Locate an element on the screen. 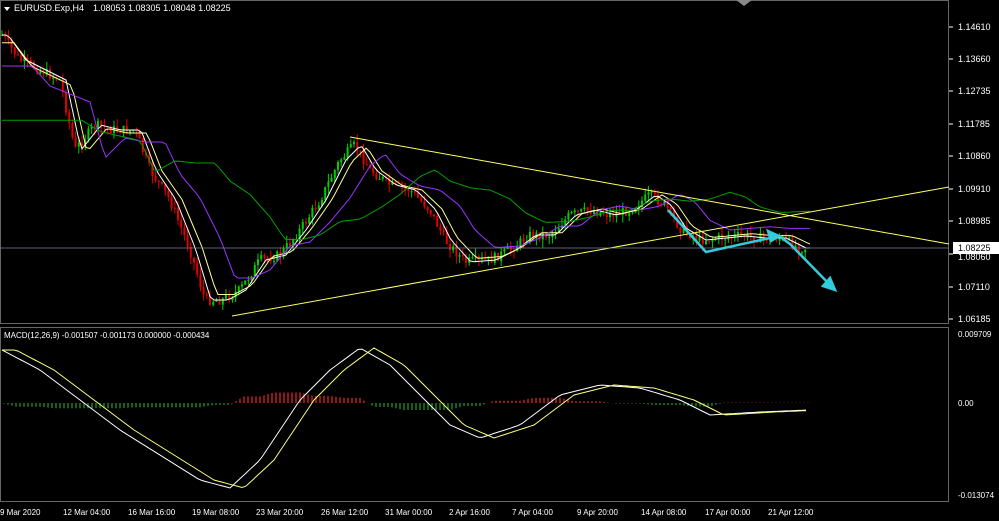 This screenshot has height=521, width=999. symbol-label: EURUSD.Exp,H4 is located at coordinates (49, 8).